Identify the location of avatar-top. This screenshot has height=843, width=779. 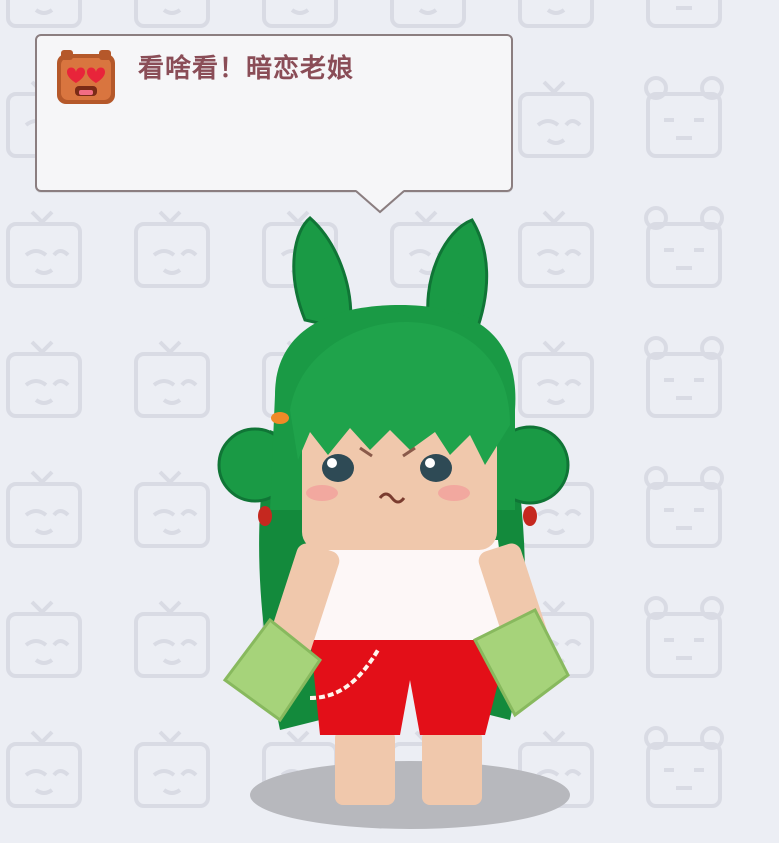
(410, 590).